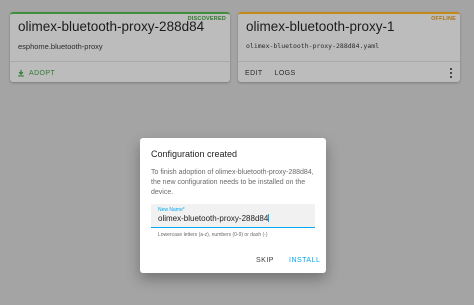 The height and width of the screenshot is (305, 474). I want to click on install-button: INSTALL, so click(304, 260).